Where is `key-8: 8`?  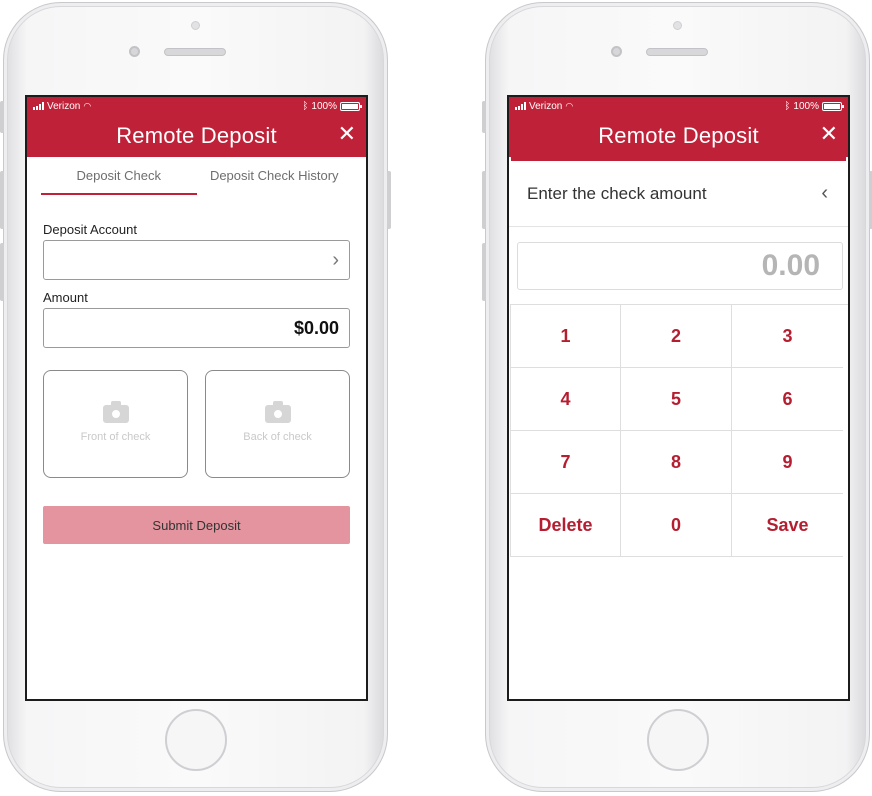 key-8: 8 is located at coordinates (676, 462).